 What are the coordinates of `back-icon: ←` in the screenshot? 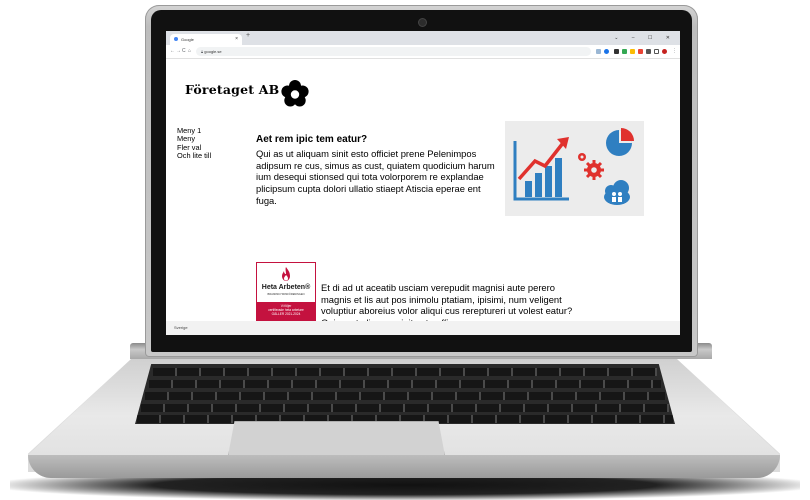 It's located at (172, 51).